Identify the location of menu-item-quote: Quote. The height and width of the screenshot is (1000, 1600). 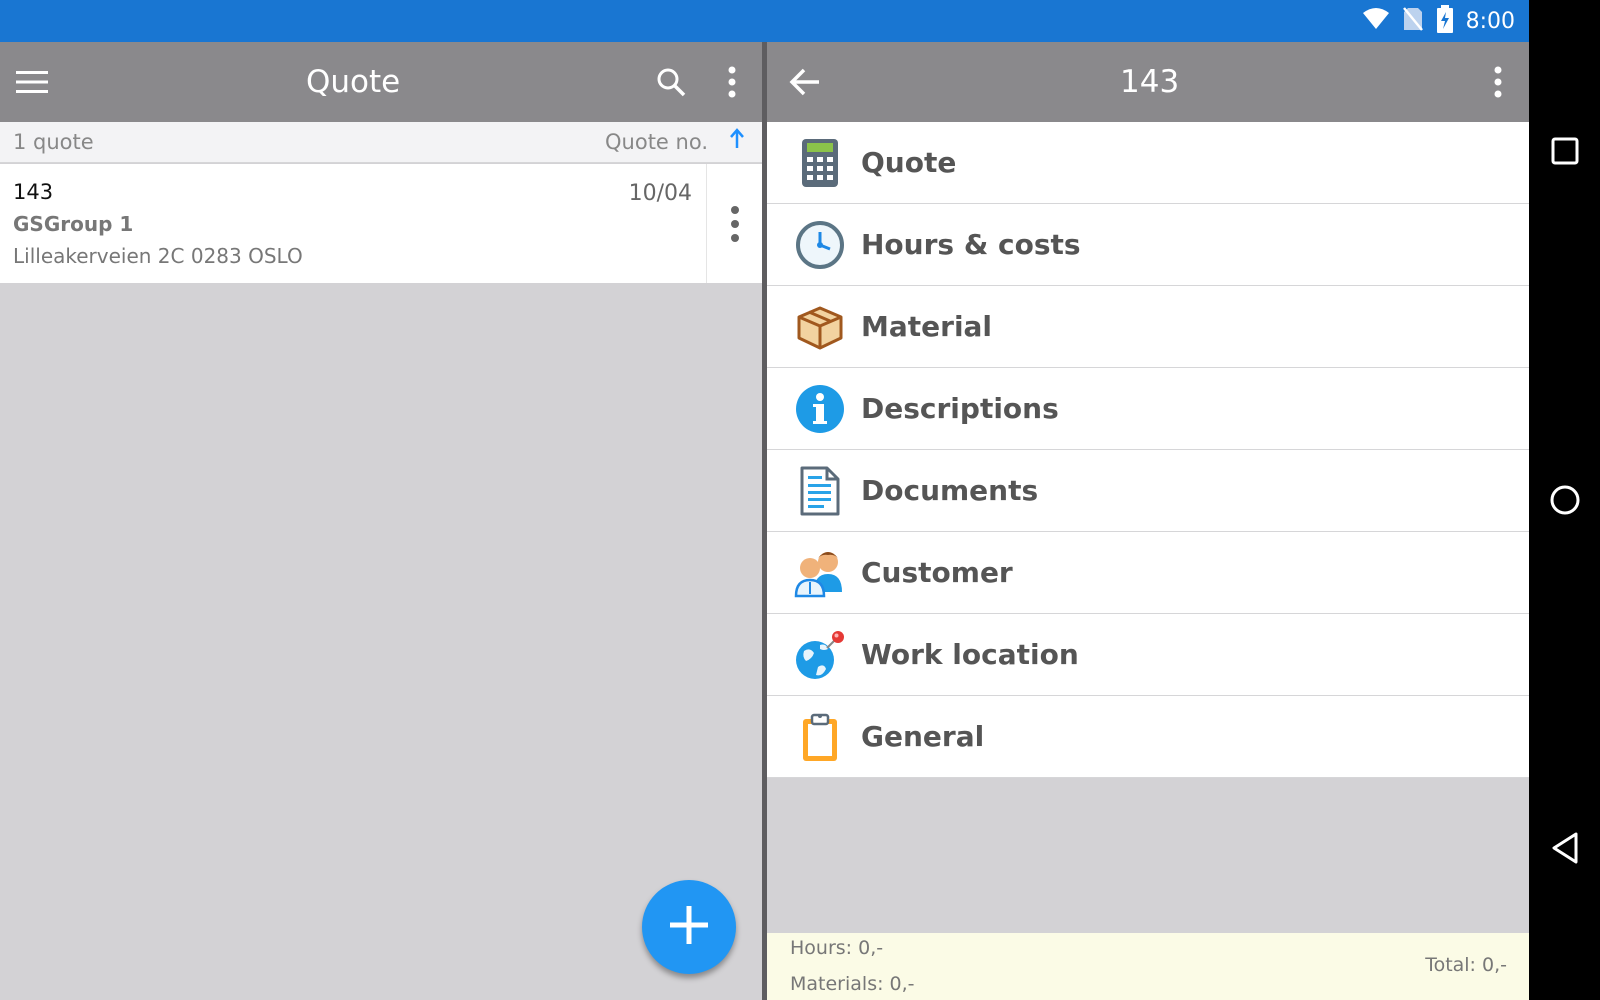
(1148, 163).